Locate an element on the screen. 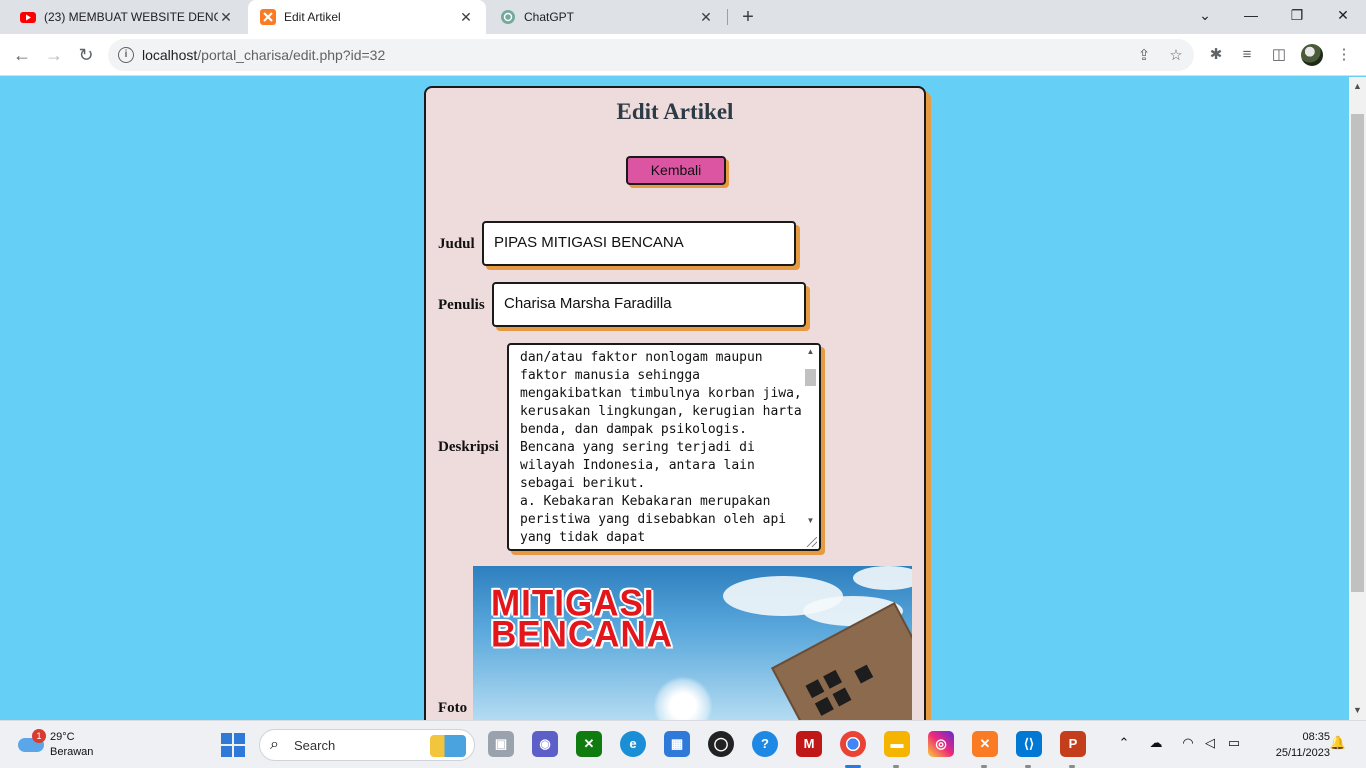  new-tab-button: + is located at coordinates (748, 17).